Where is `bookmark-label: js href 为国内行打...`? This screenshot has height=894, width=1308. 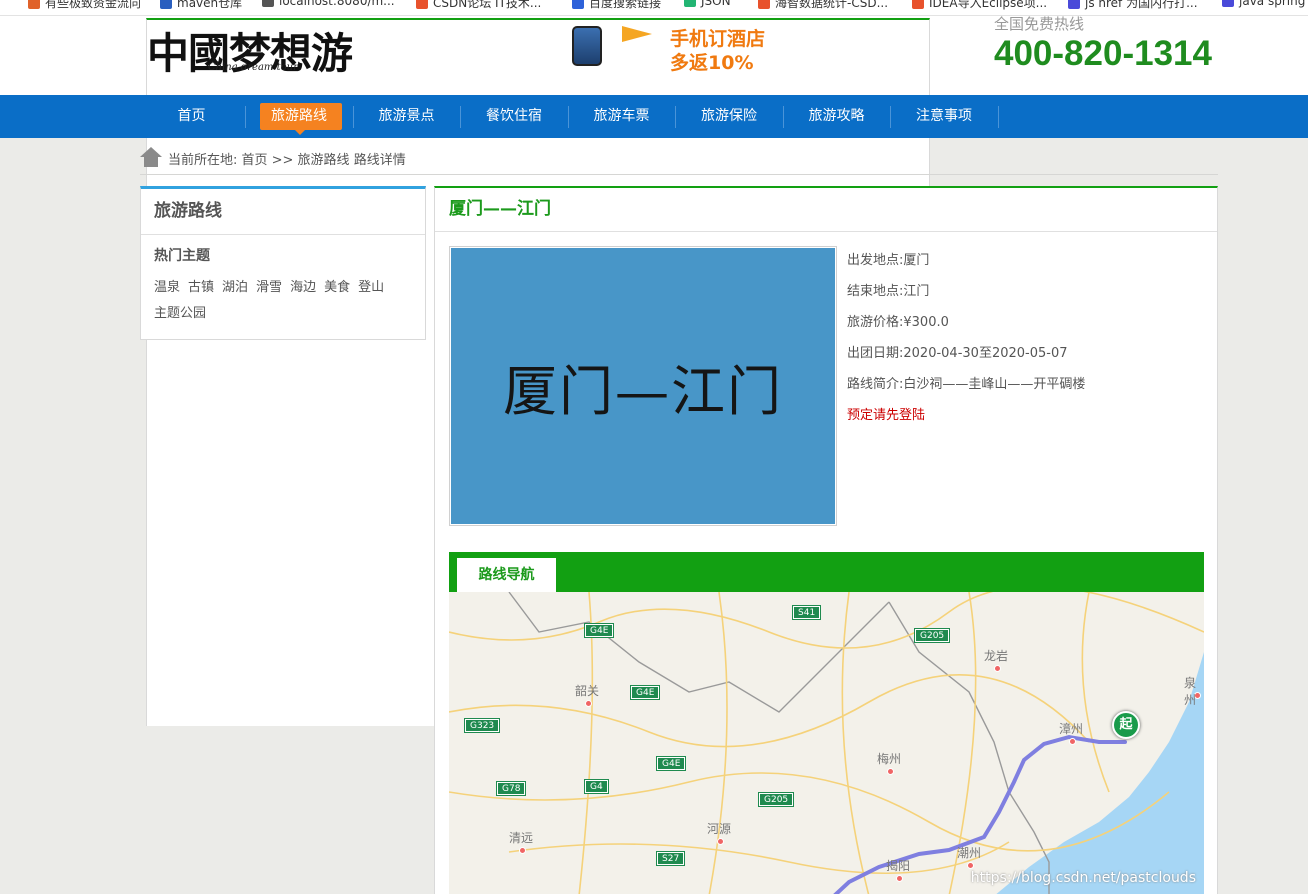
bookmark-label: js href 为国内行打... is located at coordinates (1141, 5).